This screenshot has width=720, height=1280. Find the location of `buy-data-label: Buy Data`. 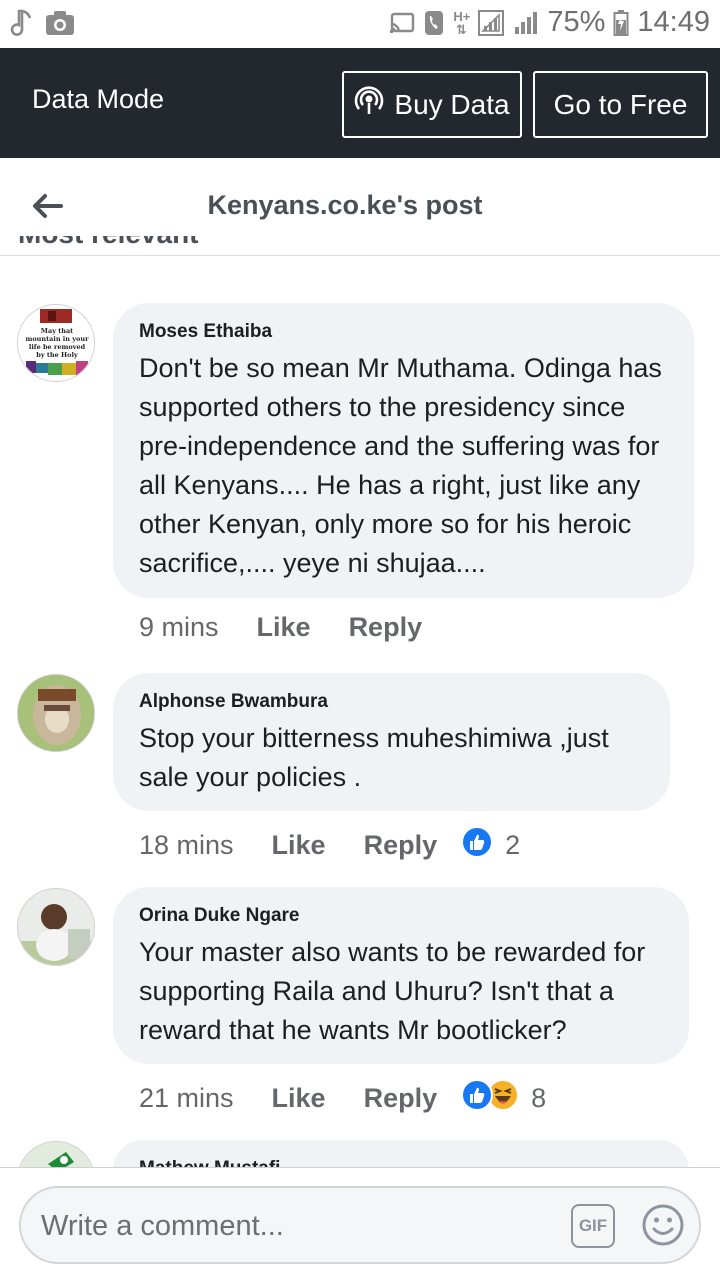

buy-data-label: Buy Data is located at coordinates (452, 104).